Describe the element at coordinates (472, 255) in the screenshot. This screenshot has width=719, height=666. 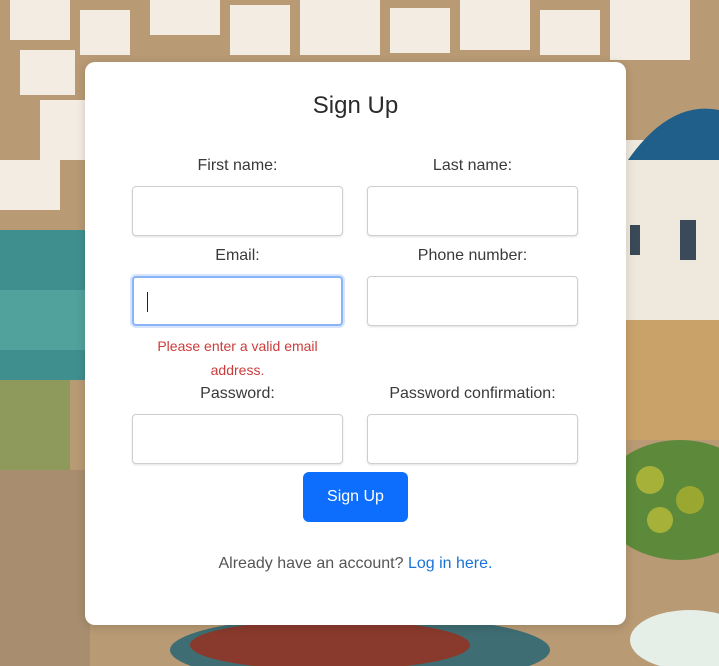
I see `phone-label: Phone number:` at that location.